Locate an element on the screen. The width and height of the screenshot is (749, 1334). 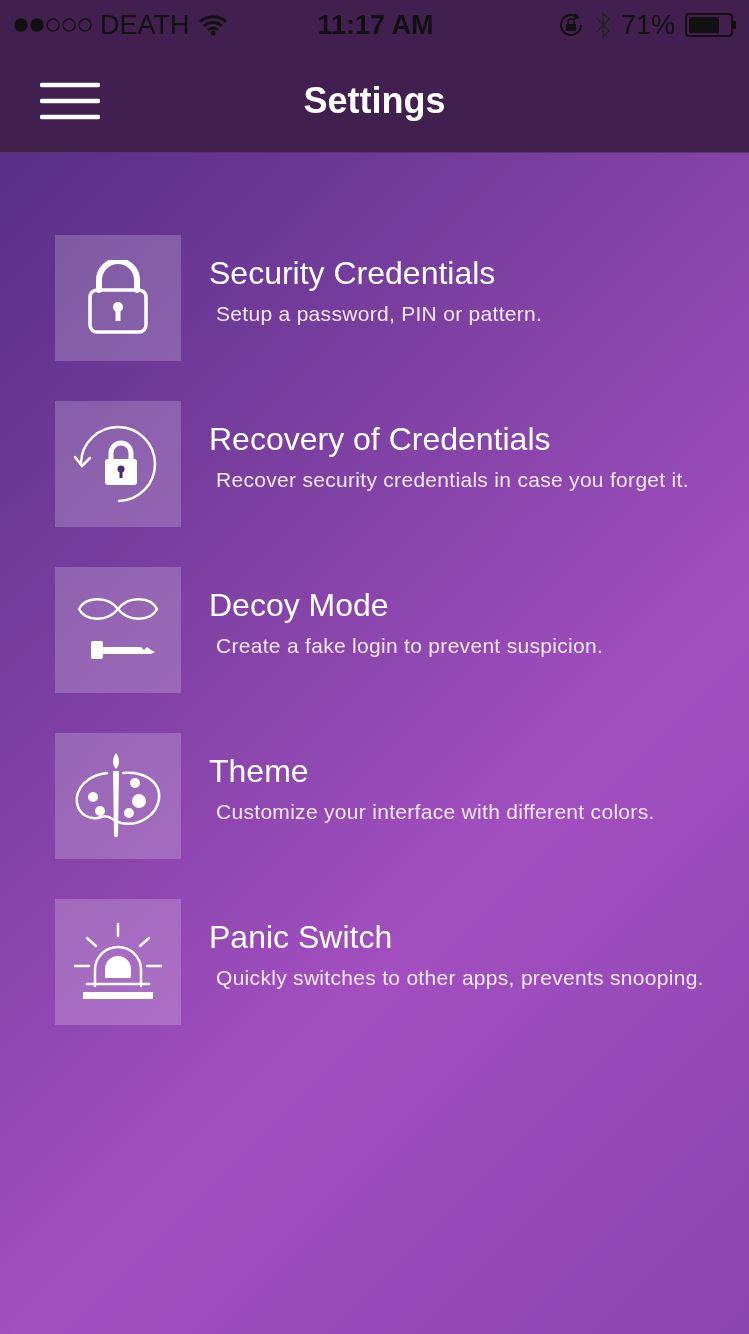
signal-dots-icon is located at coordinates (53, 25).